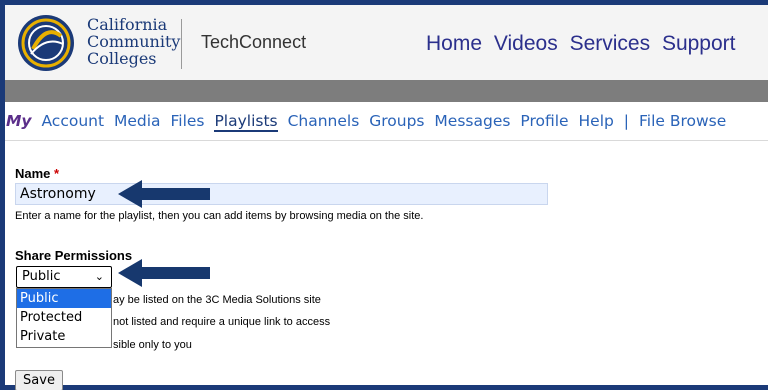 The height and width of the screenshot is (390, 768). I want to click on top-navigation: Home Videos Services Support, so click(584, 44).